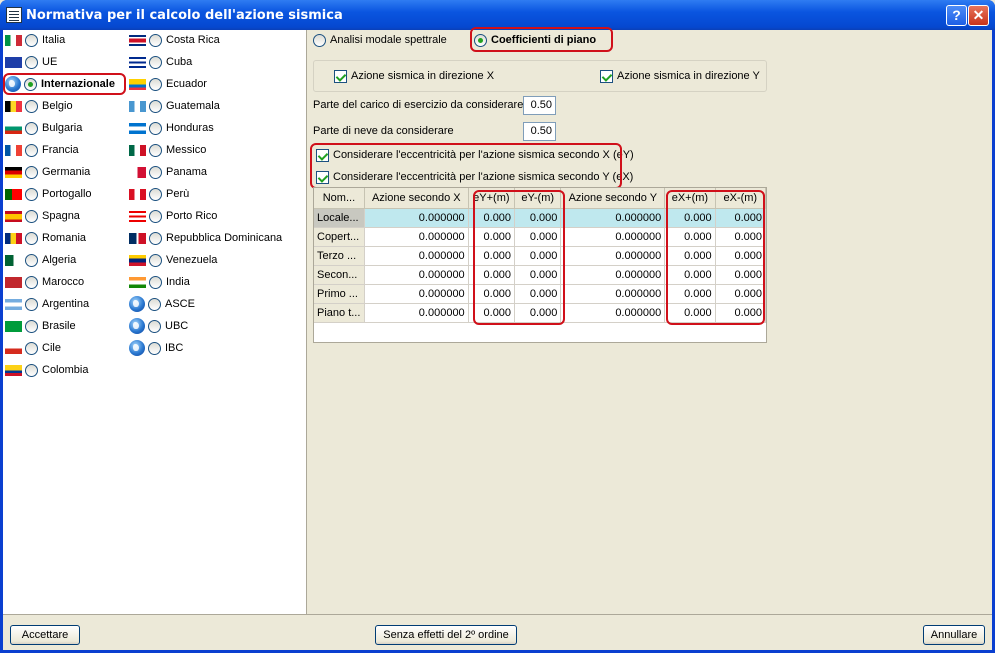  I want to click on country-spagna: Spagna, so click(42, 216).